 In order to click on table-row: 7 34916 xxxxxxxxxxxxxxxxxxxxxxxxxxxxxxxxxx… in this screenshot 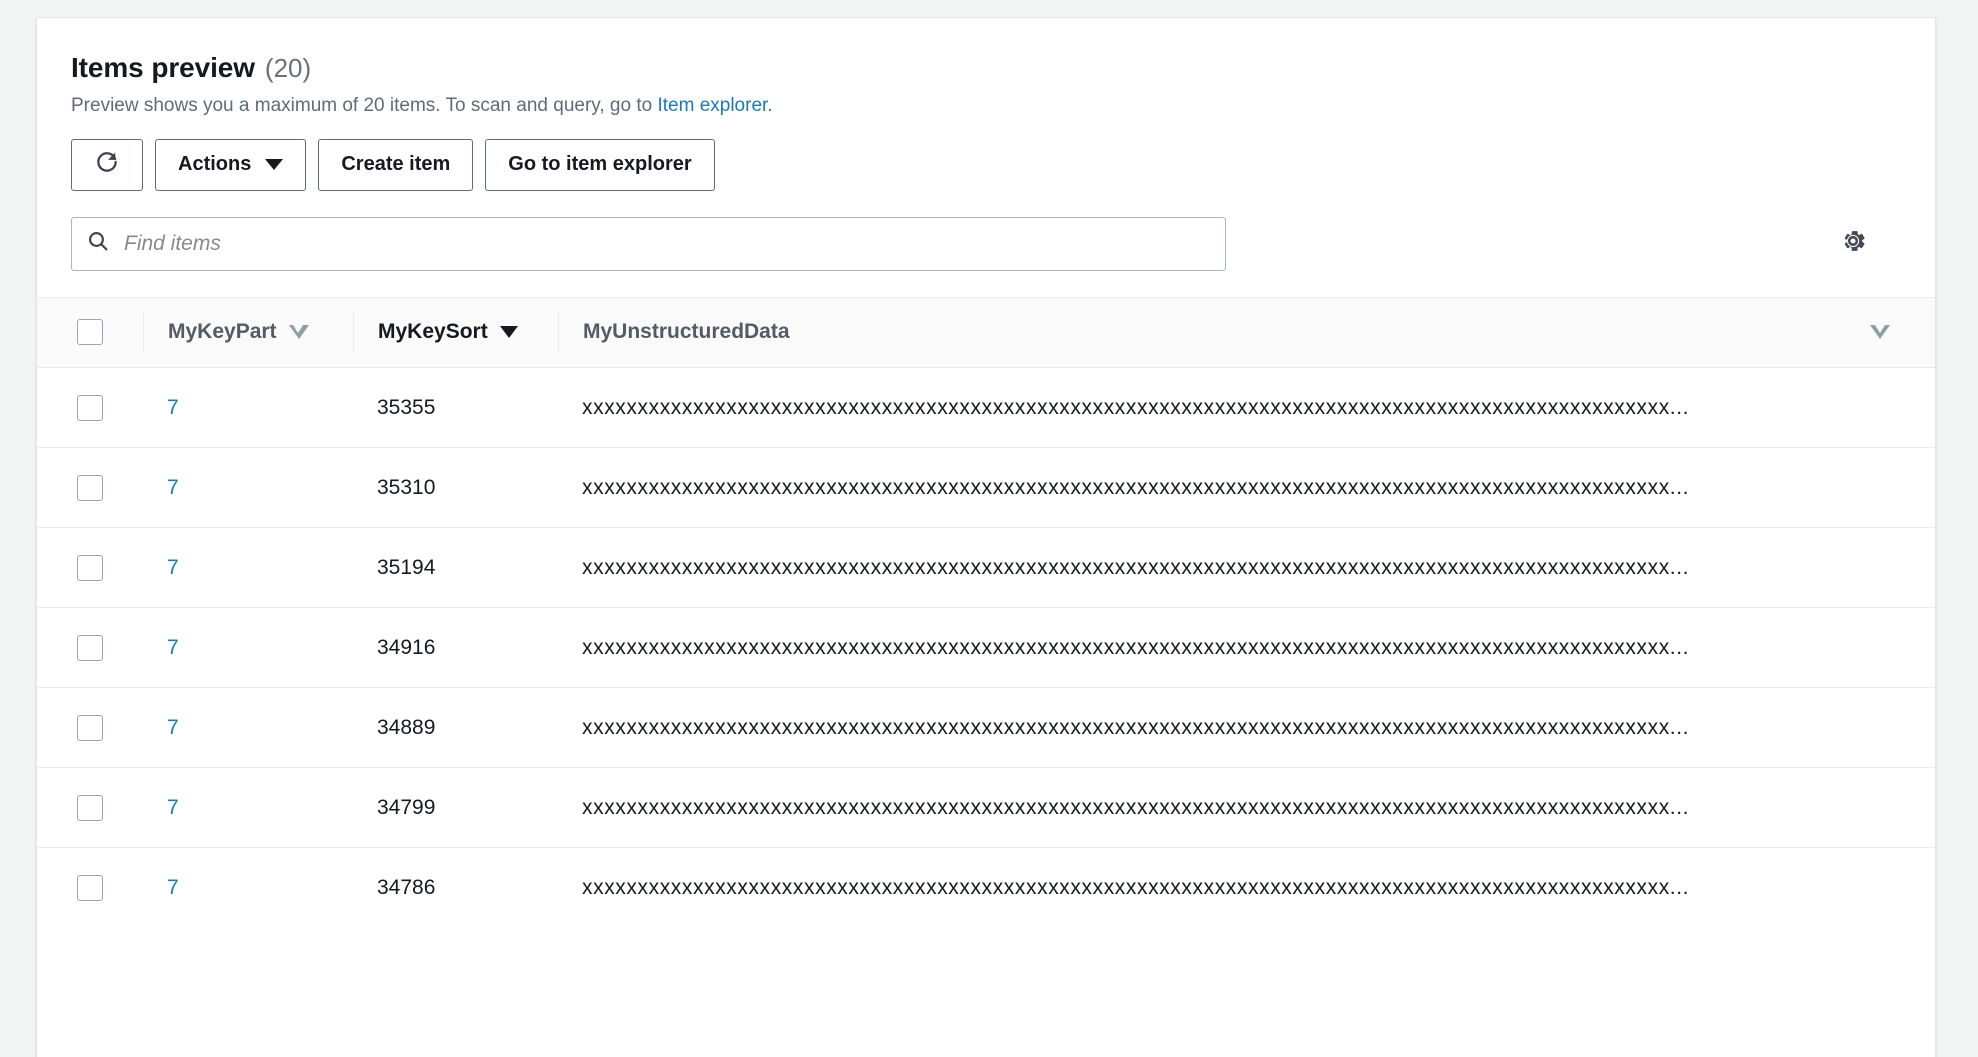, I will do `click(986, 647)`.